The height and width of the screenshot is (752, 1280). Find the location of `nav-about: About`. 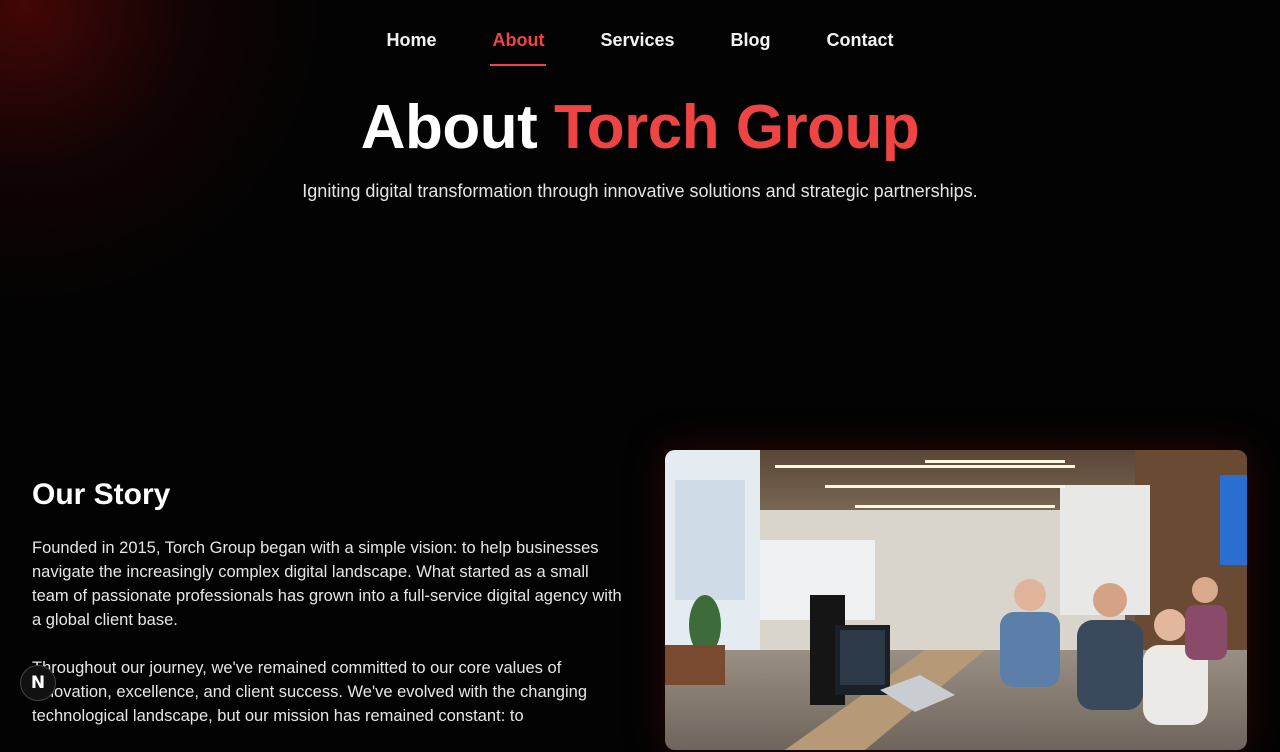

nav-about: About is located at coordinates (518, 36).